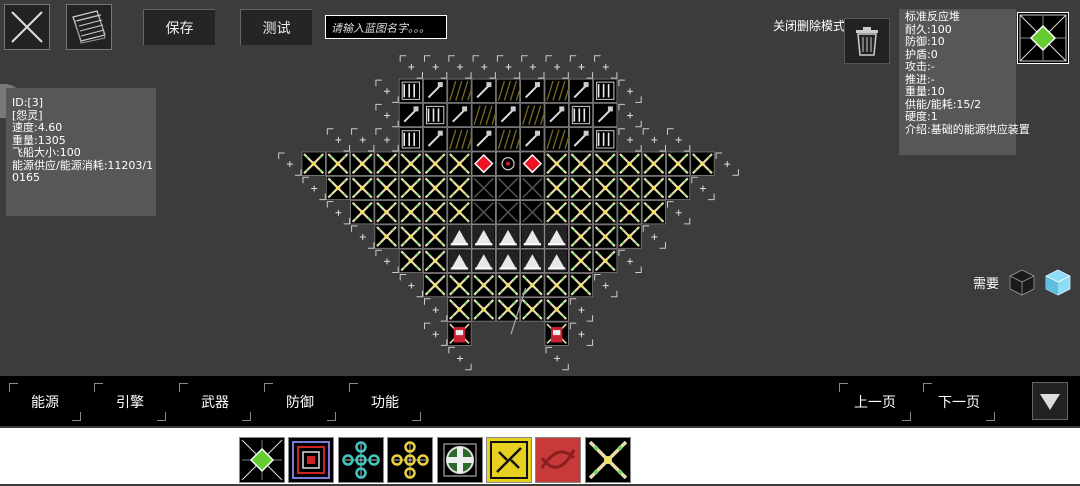  Describe the element at coordinates (179, 27) in the screenshot. I see `save-button: 保存` at that location.